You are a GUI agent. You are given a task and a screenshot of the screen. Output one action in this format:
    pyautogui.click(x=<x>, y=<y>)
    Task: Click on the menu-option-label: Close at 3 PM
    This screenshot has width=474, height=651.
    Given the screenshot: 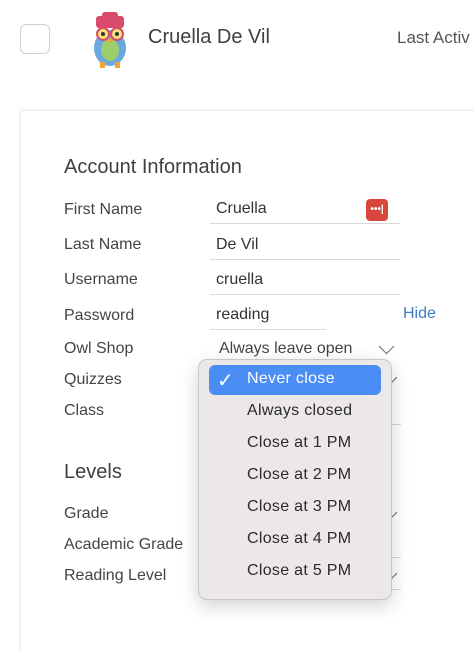 What is the action you would take?
    pyautogui.click(x=299, y=506)
    